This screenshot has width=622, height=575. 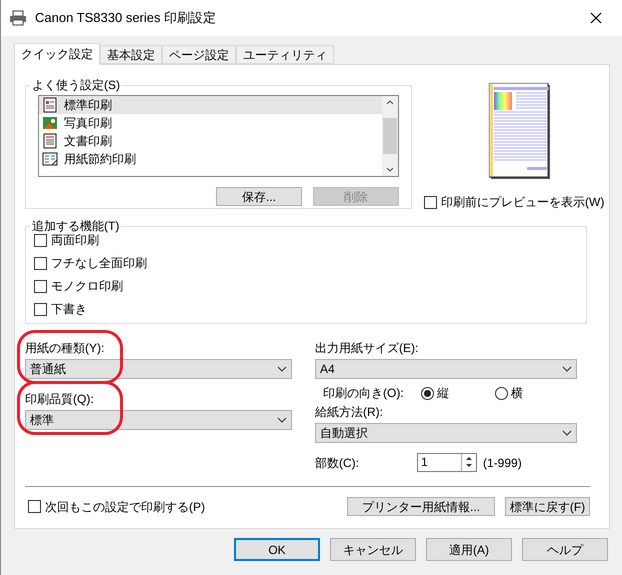 I want to click on button: ヘルプ, so click(x=565, y=549).